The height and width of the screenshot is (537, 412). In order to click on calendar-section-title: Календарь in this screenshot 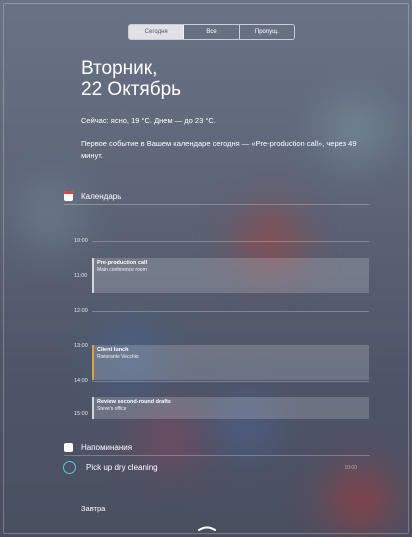, I will do `click(101, 196)`.